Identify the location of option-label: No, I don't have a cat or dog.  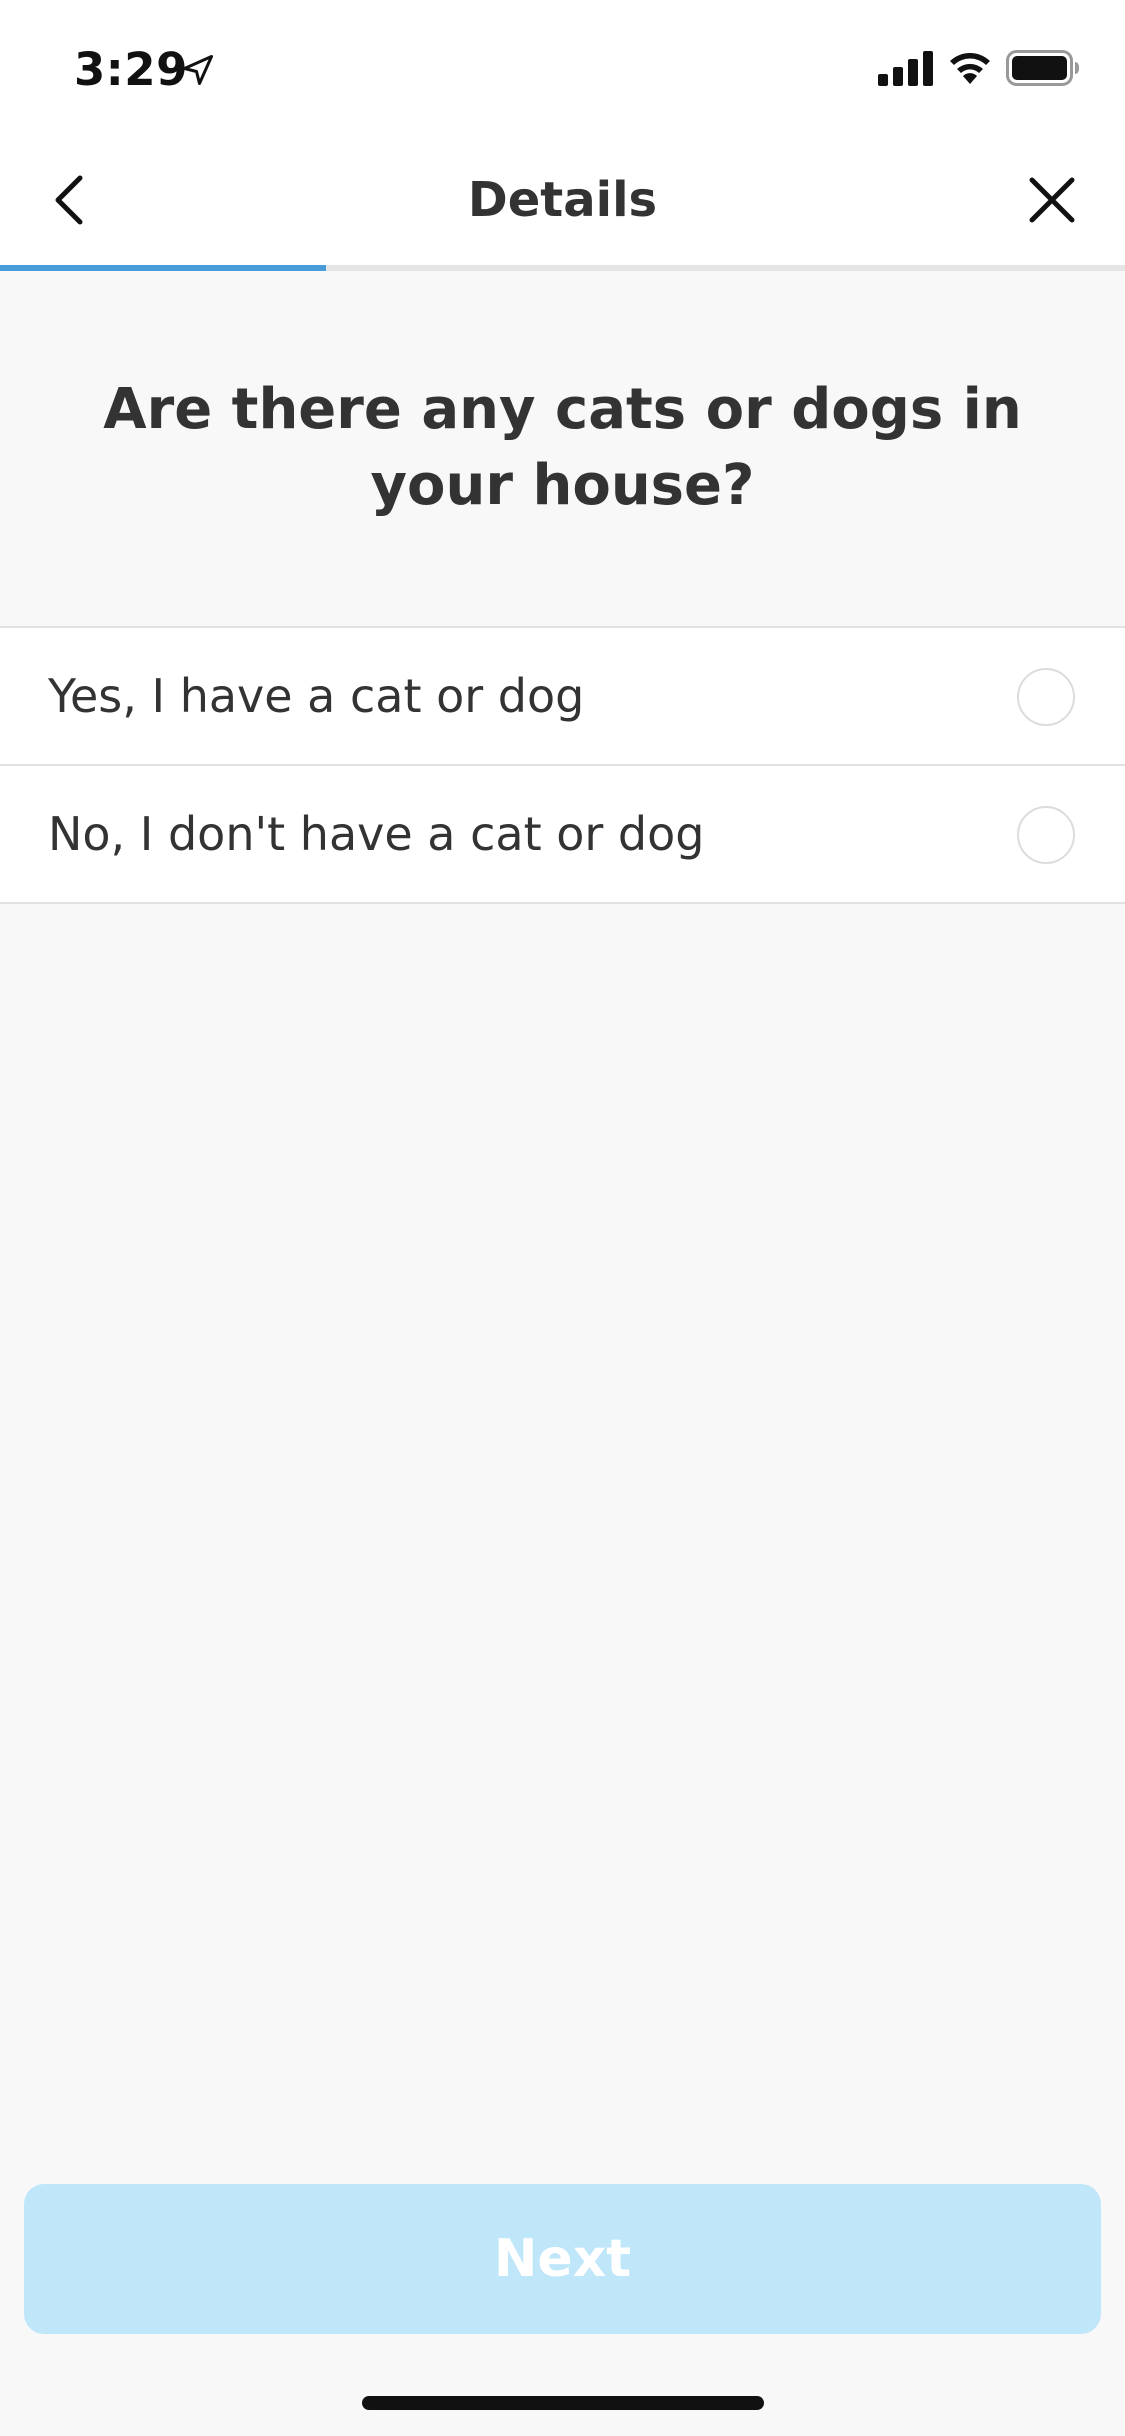
(376, 834).